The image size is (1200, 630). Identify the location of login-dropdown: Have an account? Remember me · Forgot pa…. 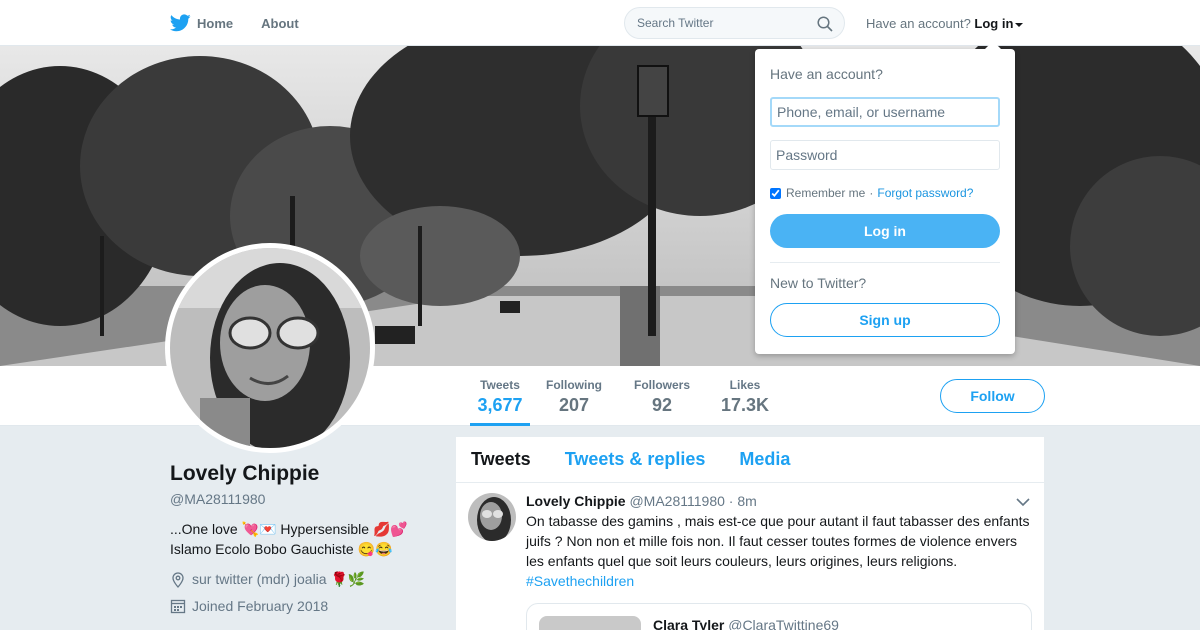
(885, 197).